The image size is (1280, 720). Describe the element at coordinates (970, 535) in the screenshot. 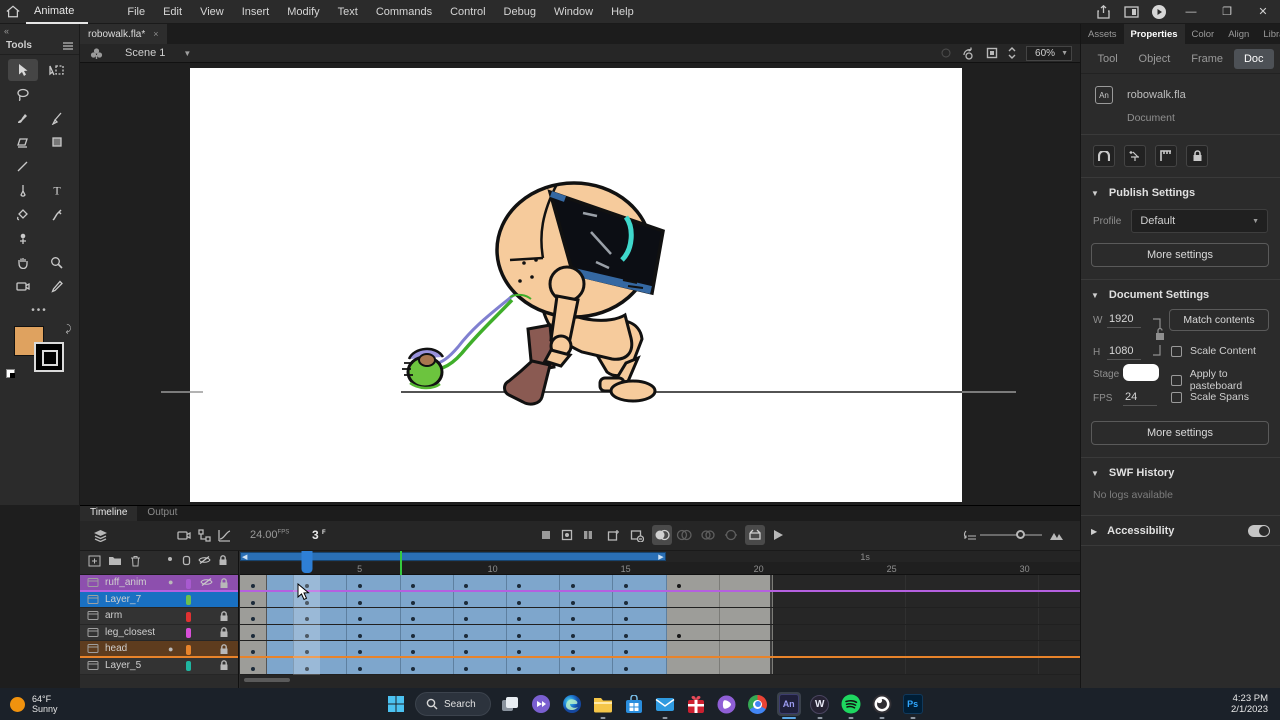

I see `reset-timeline-zoom-icon` at that location.